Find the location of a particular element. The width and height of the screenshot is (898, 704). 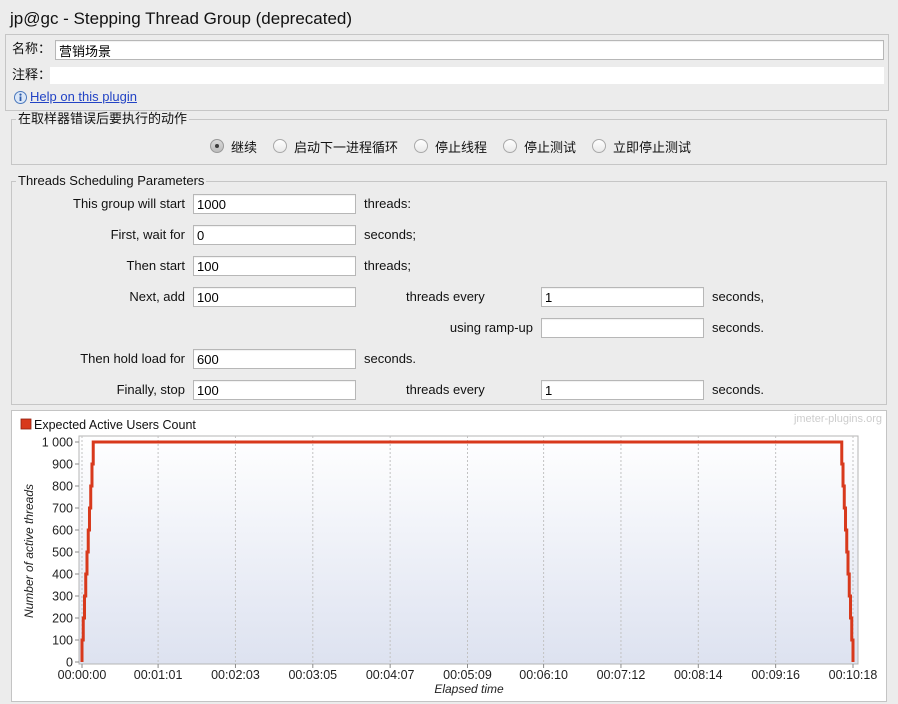

hold-input is located at coordinates (274, 359).